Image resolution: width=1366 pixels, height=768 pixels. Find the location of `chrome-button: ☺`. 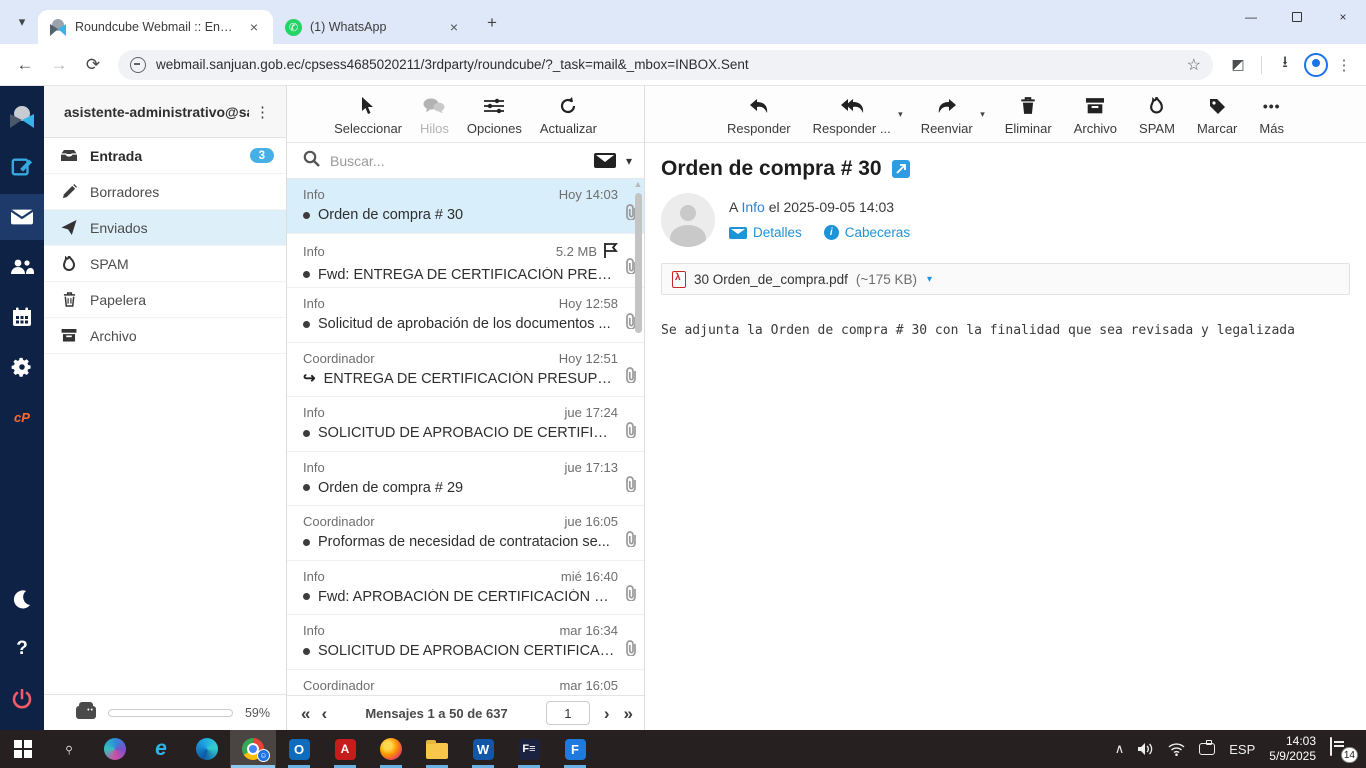

chrome-button: ☺ is located at coordinates (253, 749).